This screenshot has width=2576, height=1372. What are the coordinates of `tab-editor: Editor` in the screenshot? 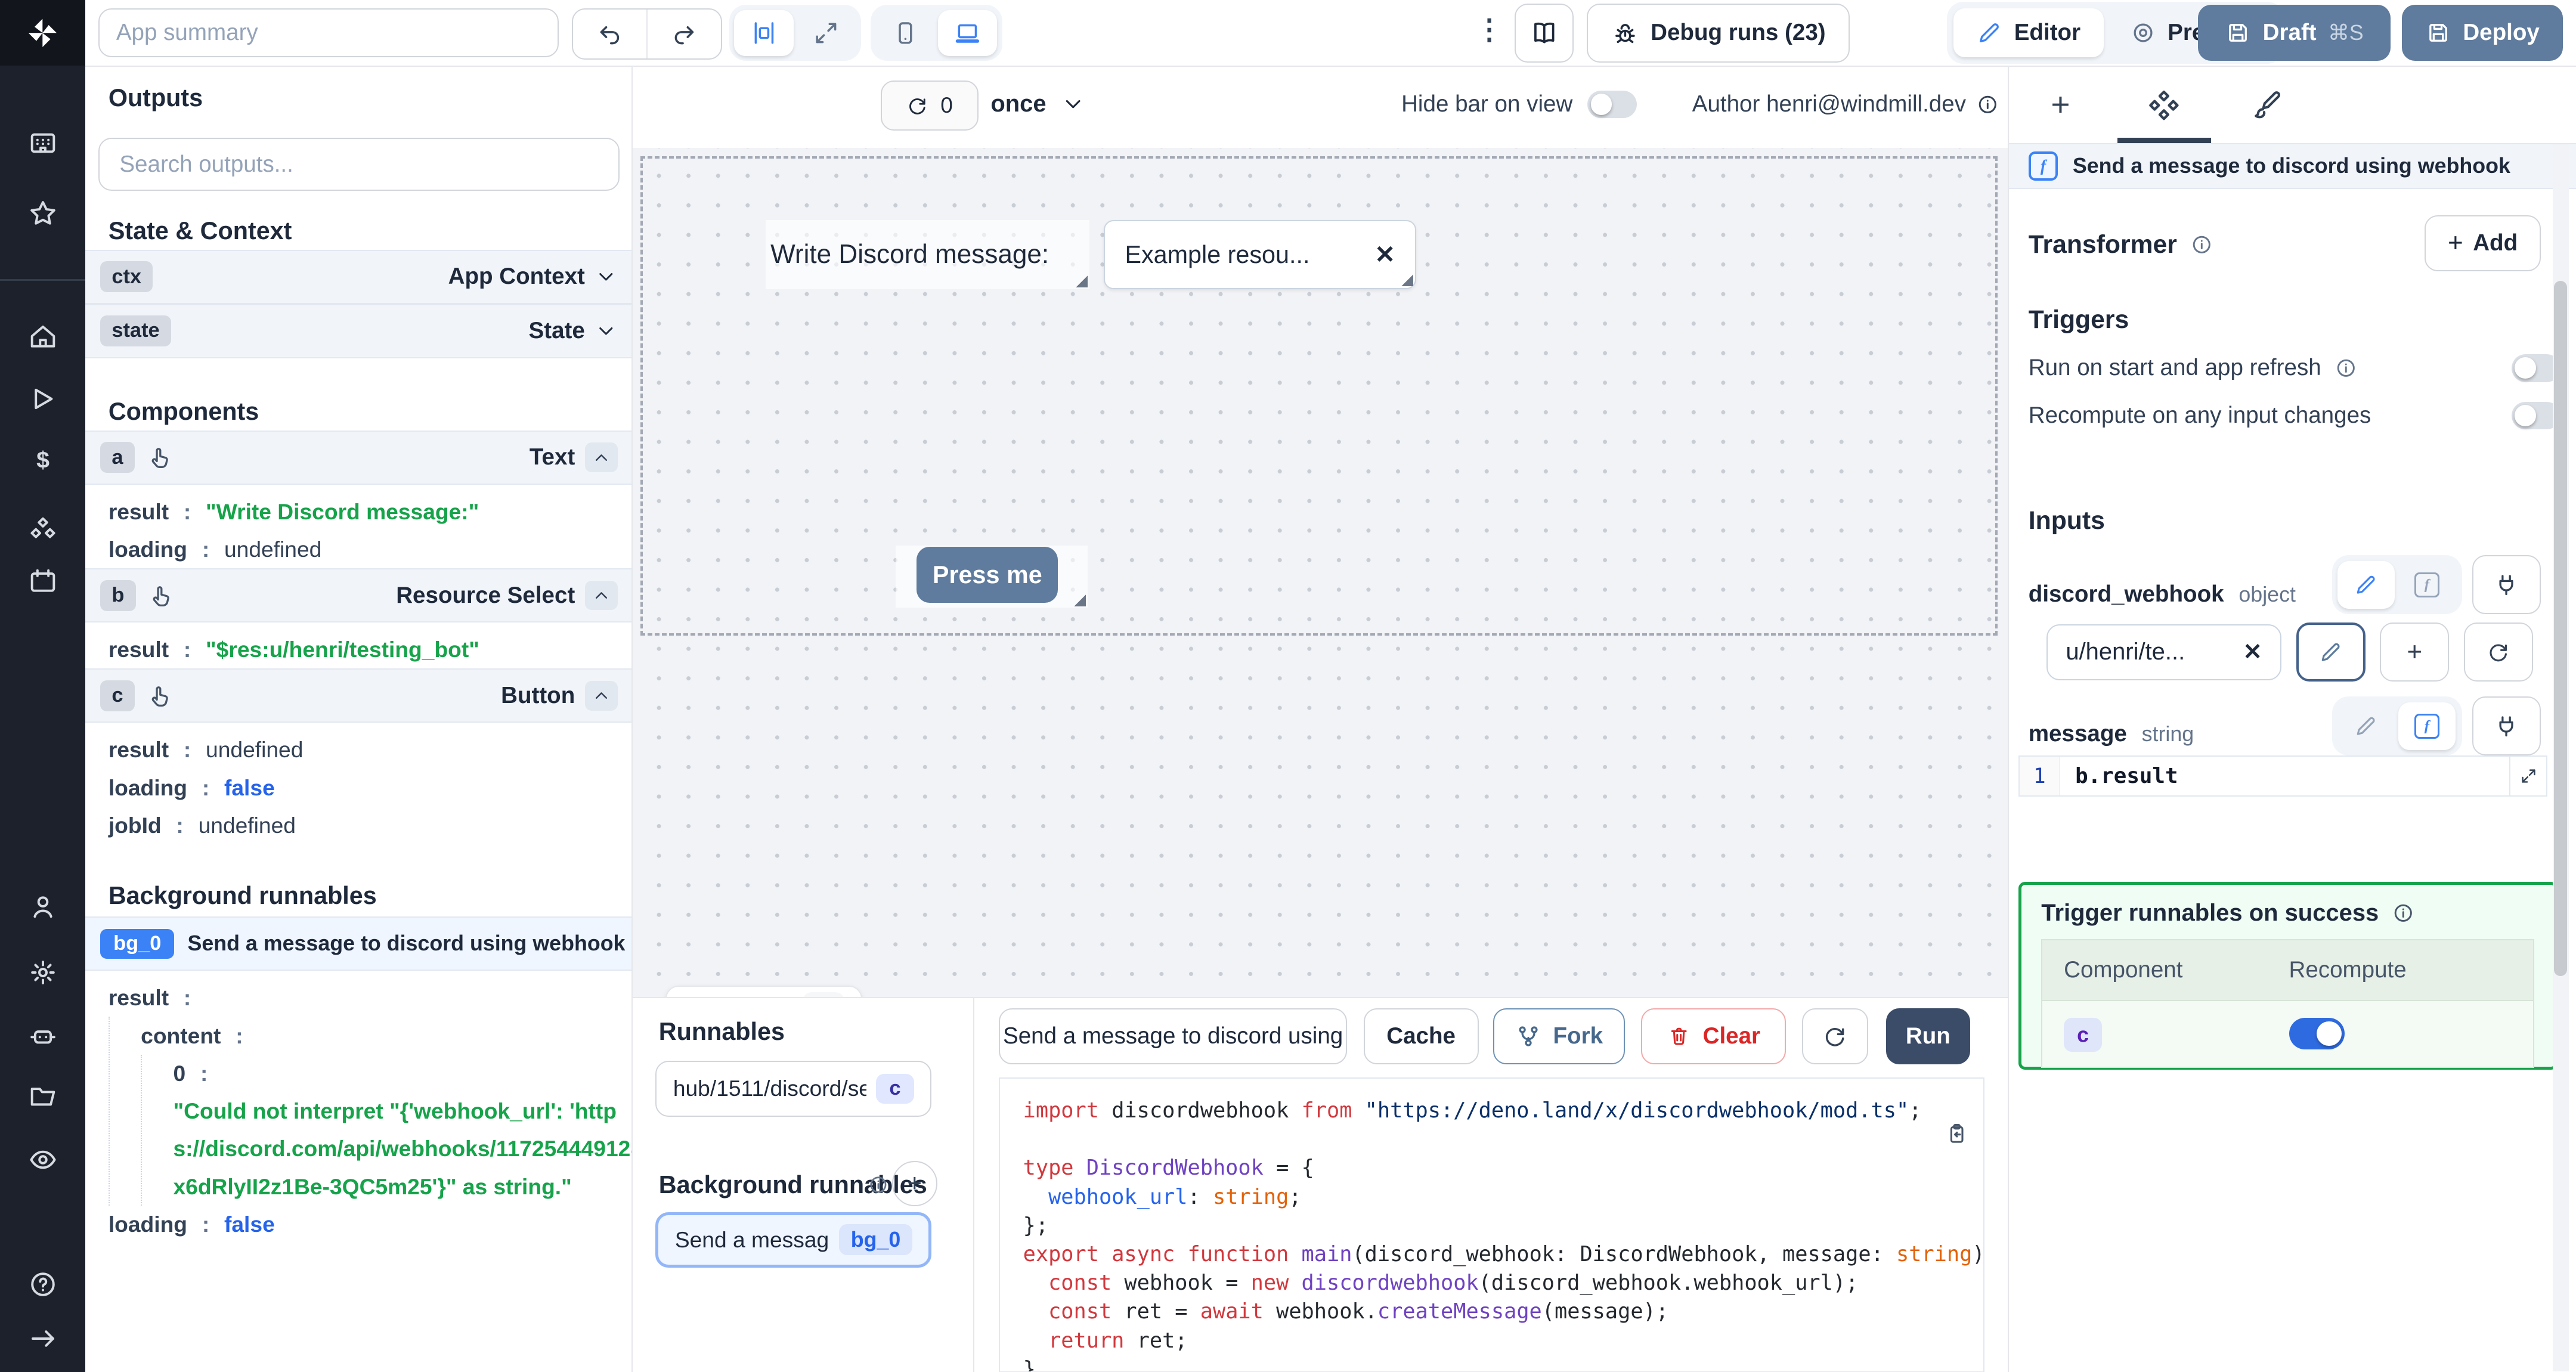 It's located at (2028, 33).